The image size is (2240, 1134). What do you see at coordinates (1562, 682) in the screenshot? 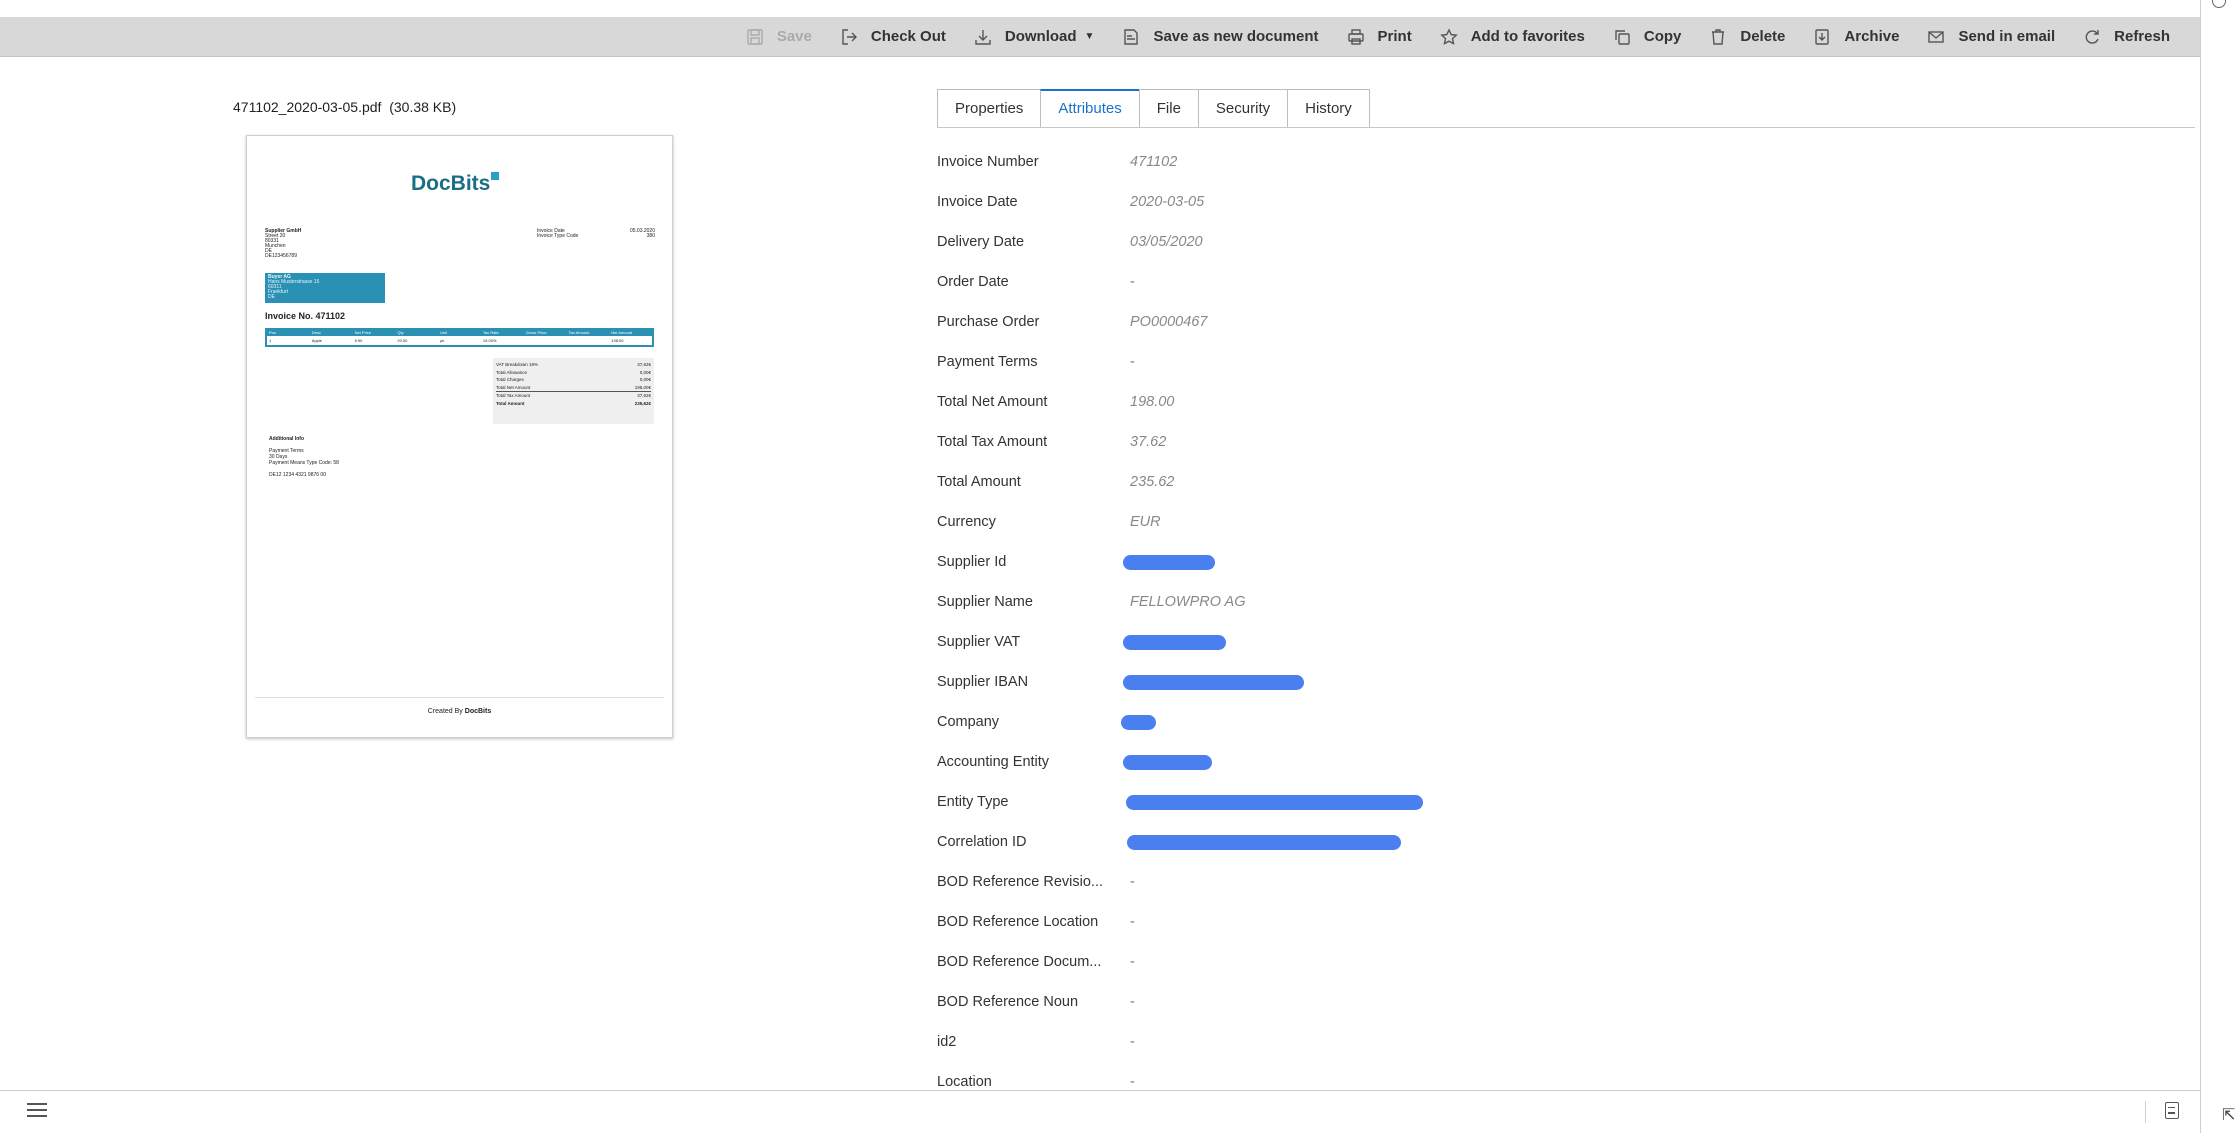
I see `attribute-row: Supplier IBAN` at bounding box center [1562, 682].